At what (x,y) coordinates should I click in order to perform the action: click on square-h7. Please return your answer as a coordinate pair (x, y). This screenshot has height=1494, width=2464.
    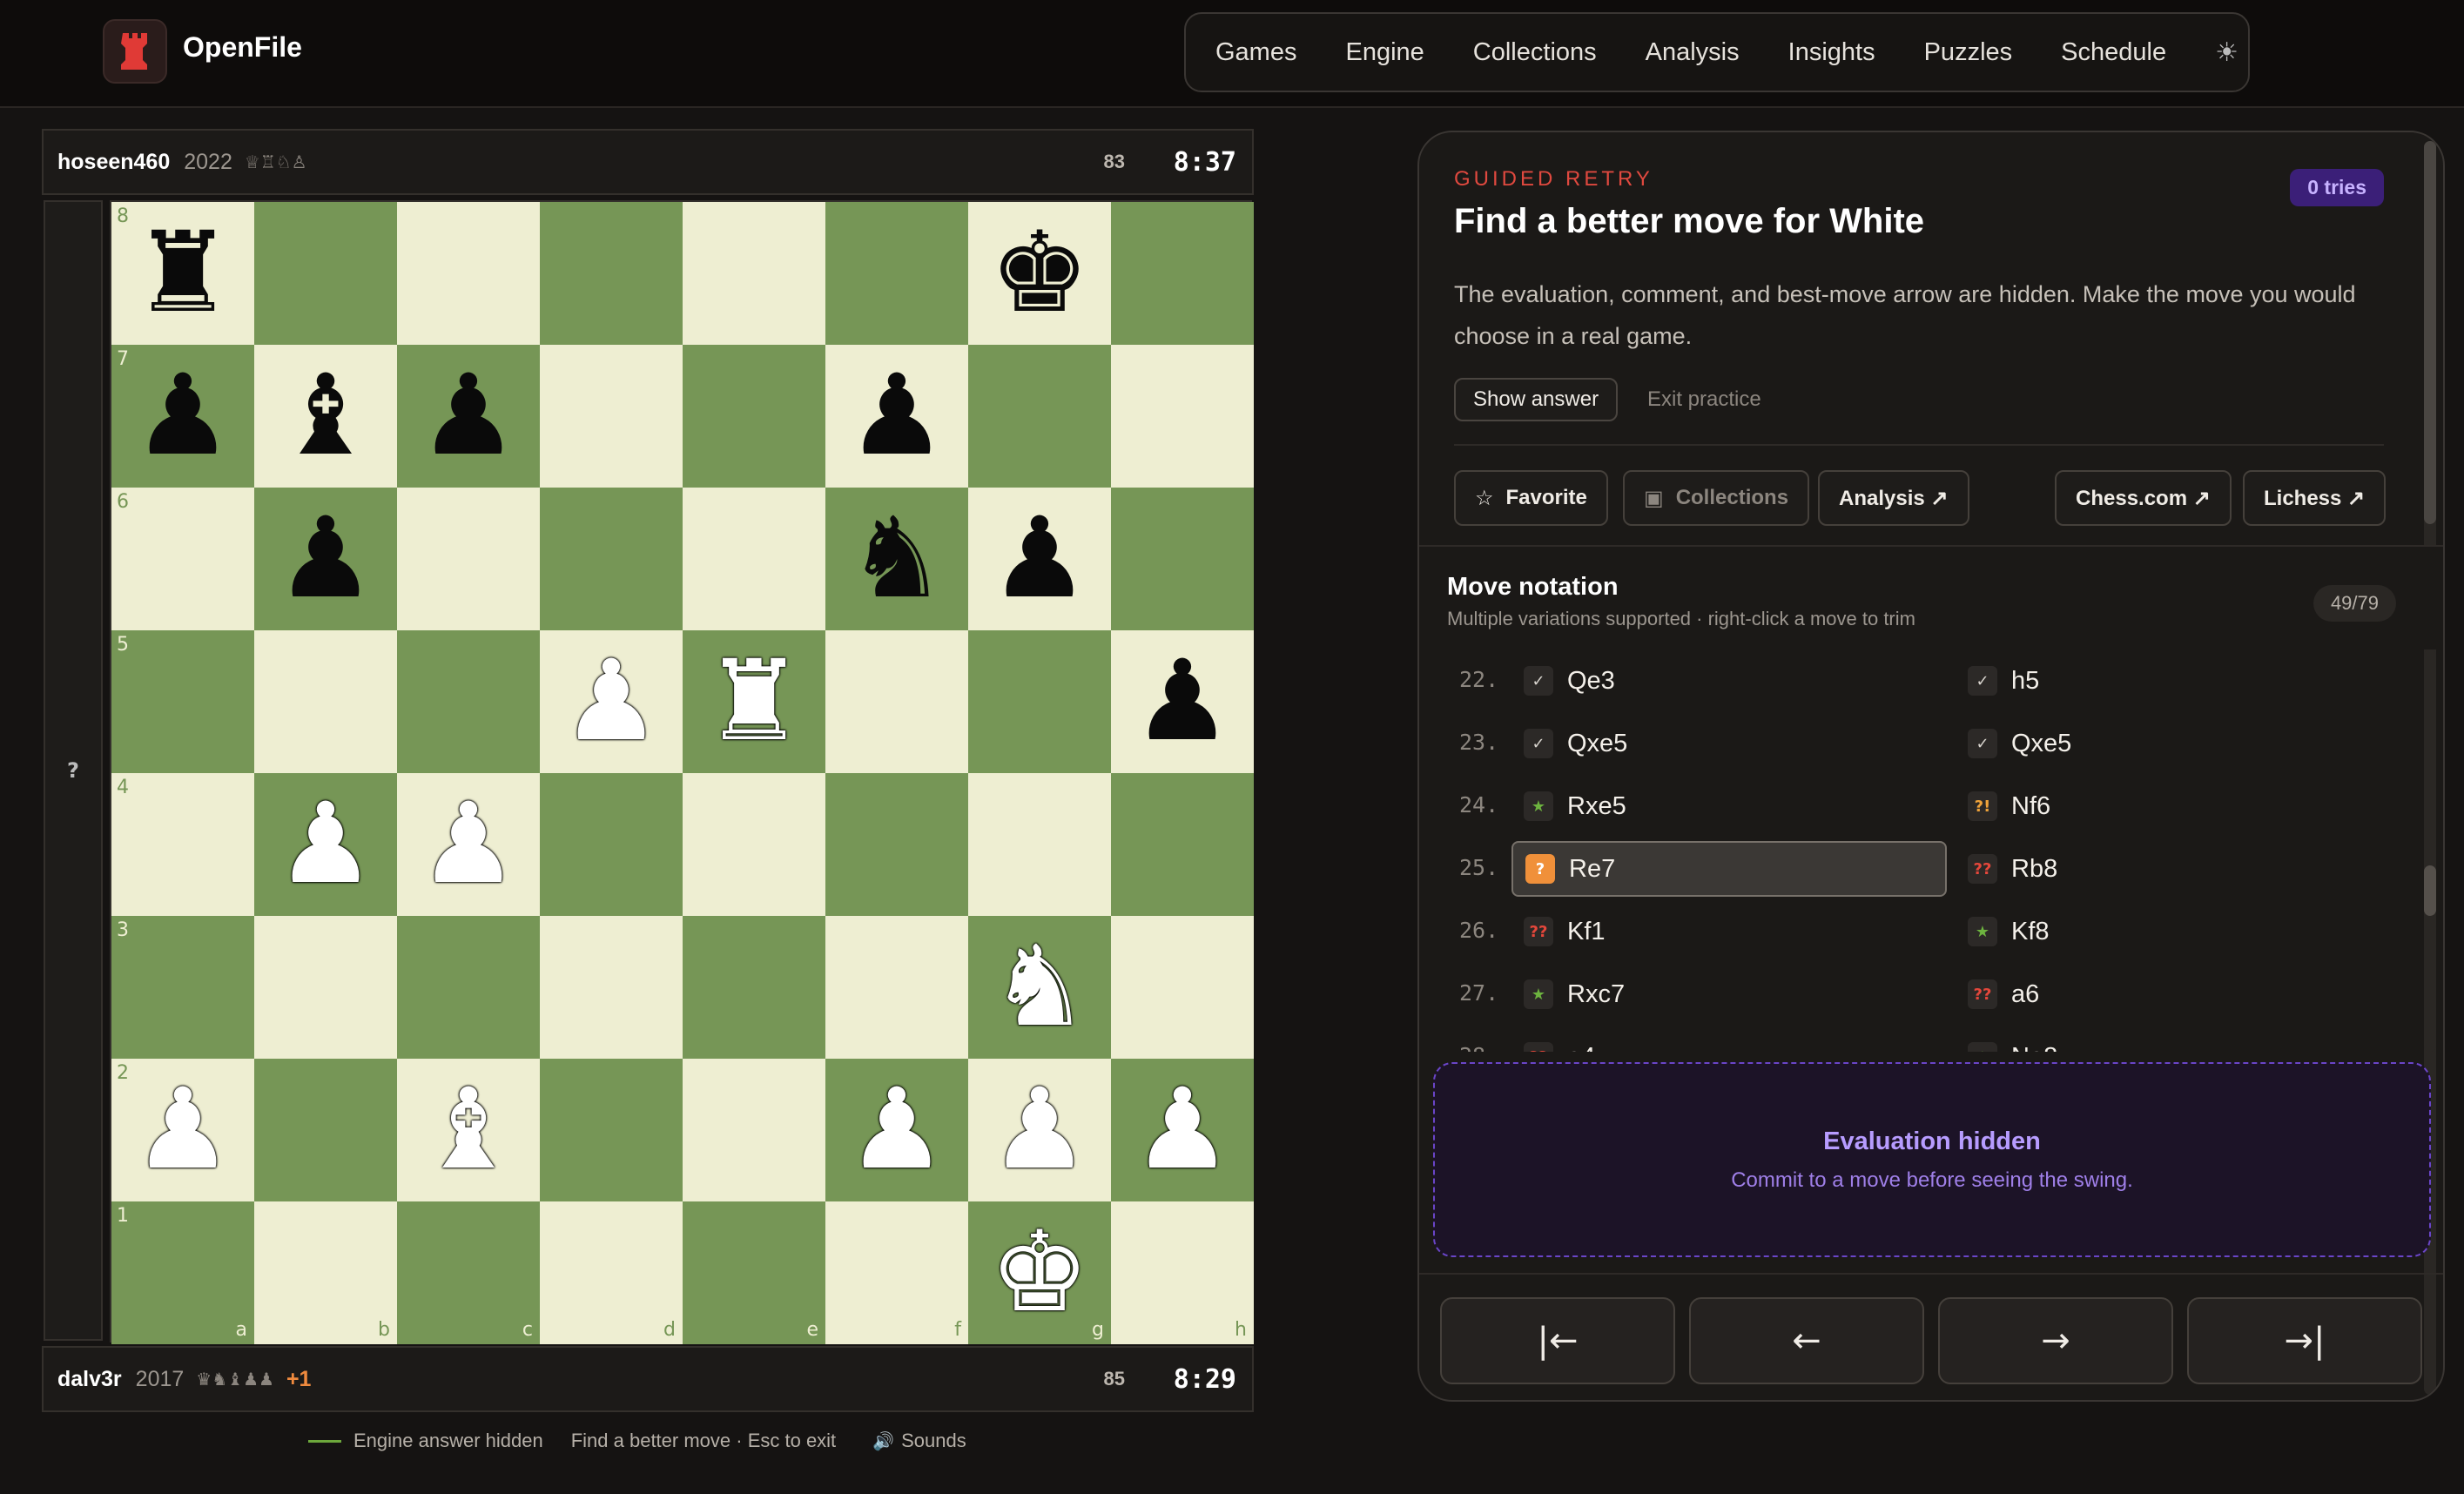
    Looking at the image, I should click on (1182, 416).